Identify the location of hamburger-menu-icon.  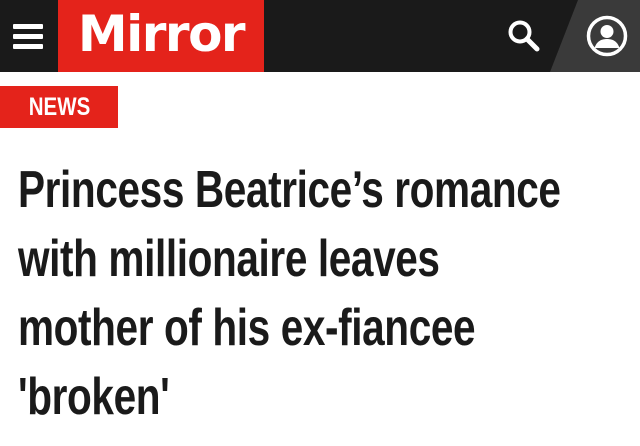
(28, 26).